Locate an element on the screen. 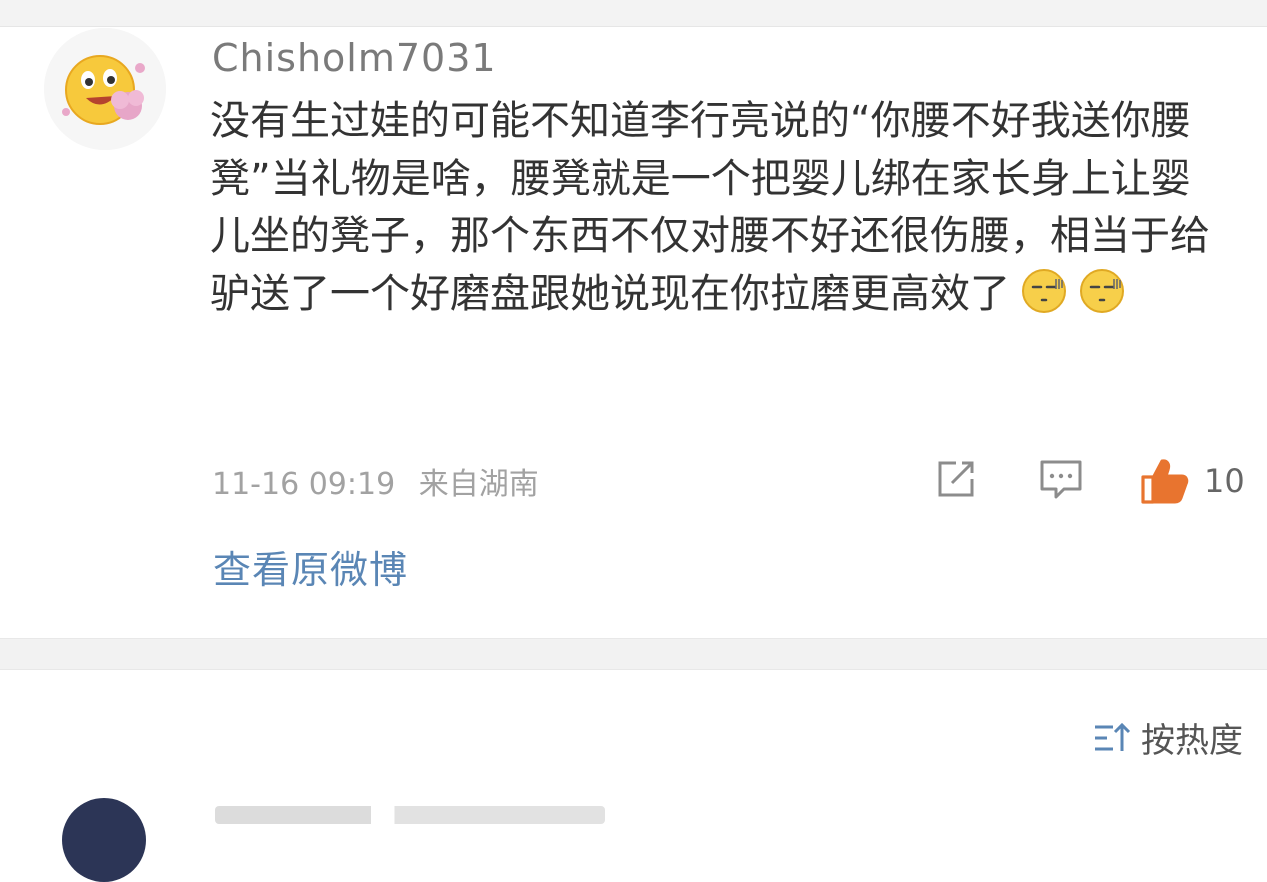 The height and width of the screenshot is (882, 1267). comment-icon is located at coordinates (1061, 479).